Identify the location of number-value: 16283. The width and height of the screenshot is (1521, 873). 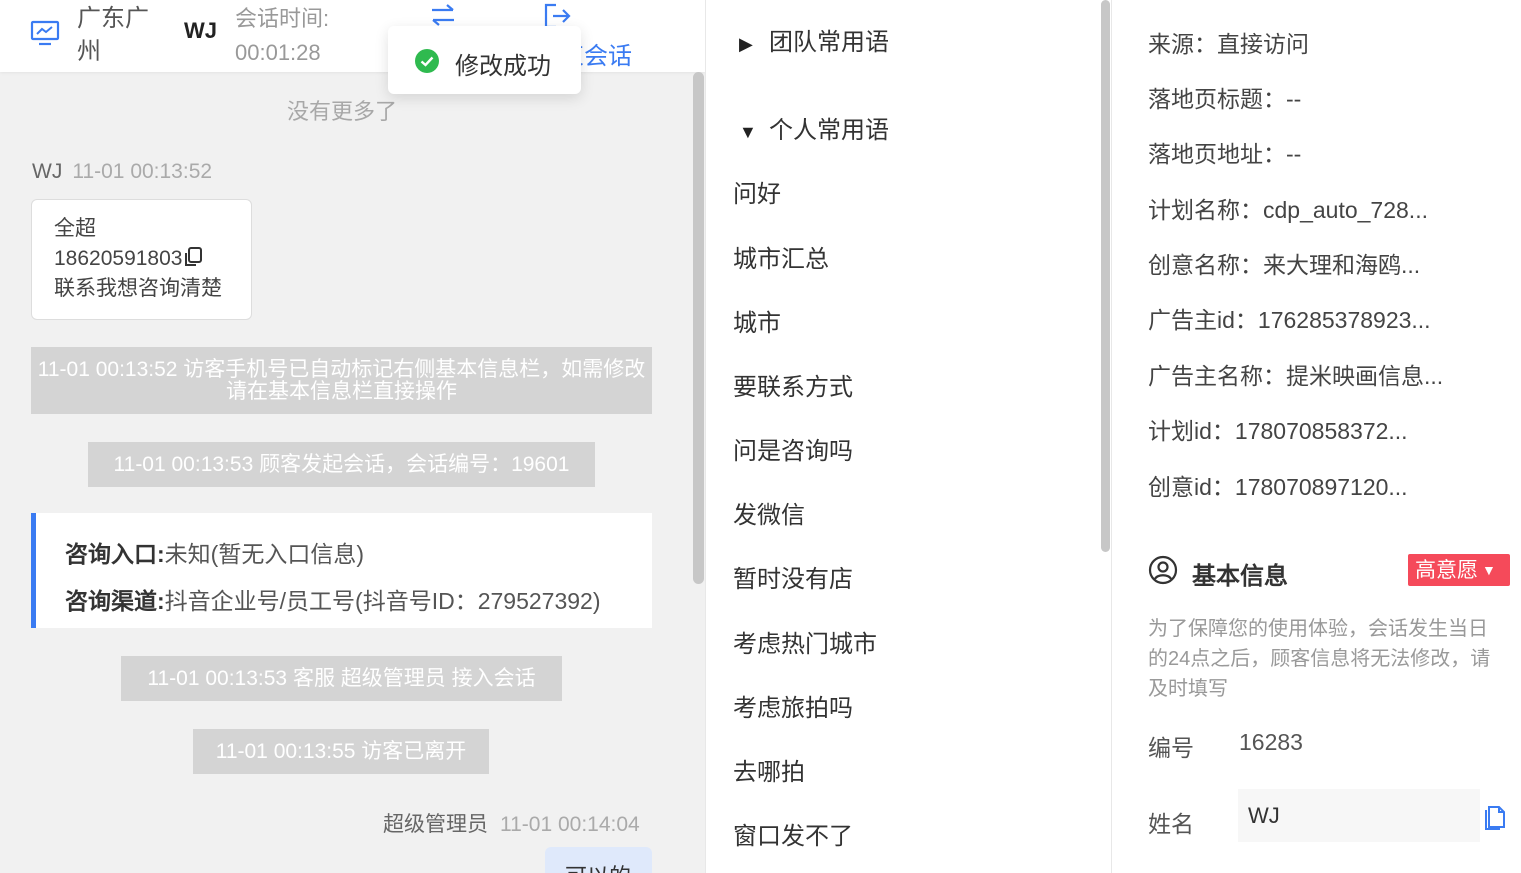
(1271, 742).